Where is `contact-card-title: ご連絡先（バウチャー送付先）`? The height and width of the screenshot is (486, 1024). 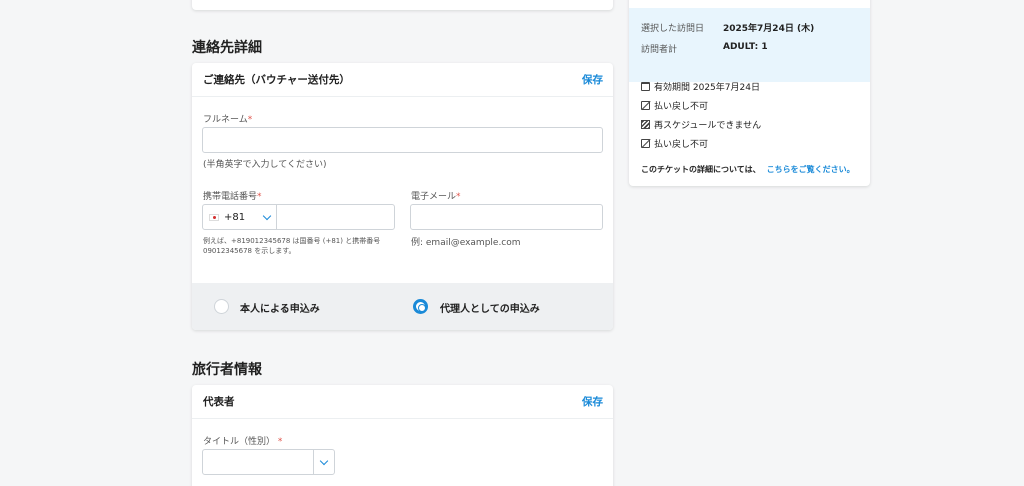 contact-card-title: ご連絡先（バウチャー送付先） is located at coordinates (276, 80).